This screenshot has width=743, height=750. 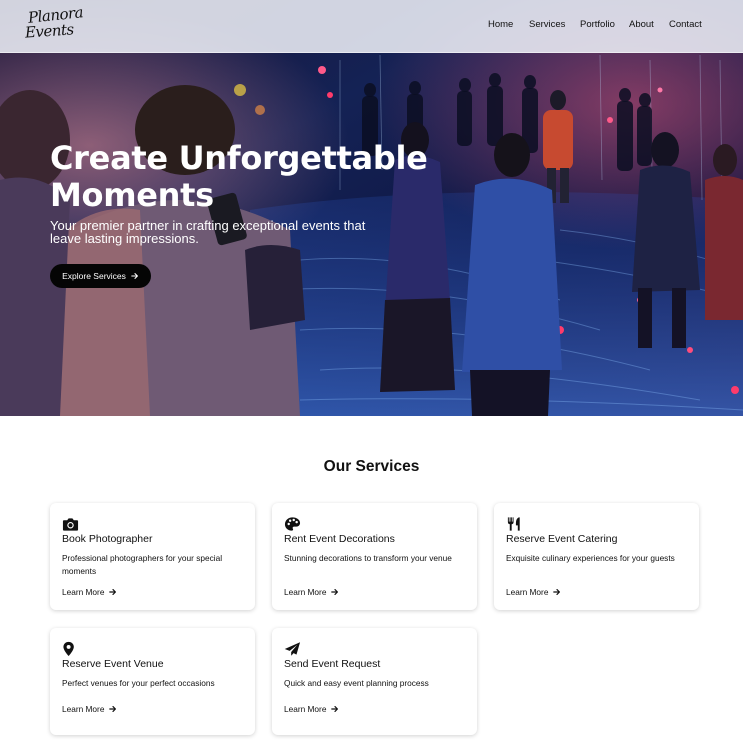 What do you see at coordinates (68, 649) in the screenshot?
I see `map-marker-icon` at bounding box center [68, 649].